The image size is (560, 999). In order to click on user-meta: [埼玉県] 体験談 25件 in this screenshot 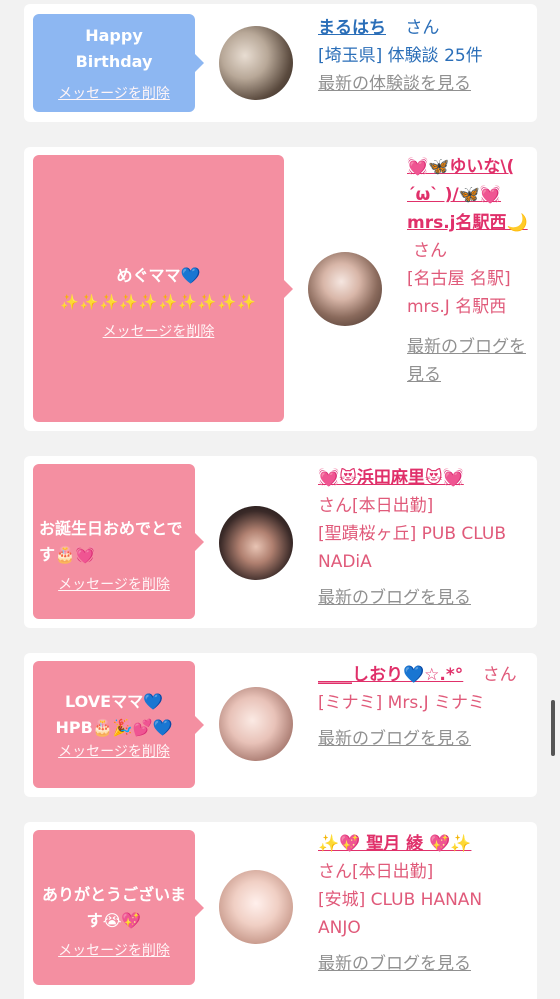, I will do `click(400, 56)`.